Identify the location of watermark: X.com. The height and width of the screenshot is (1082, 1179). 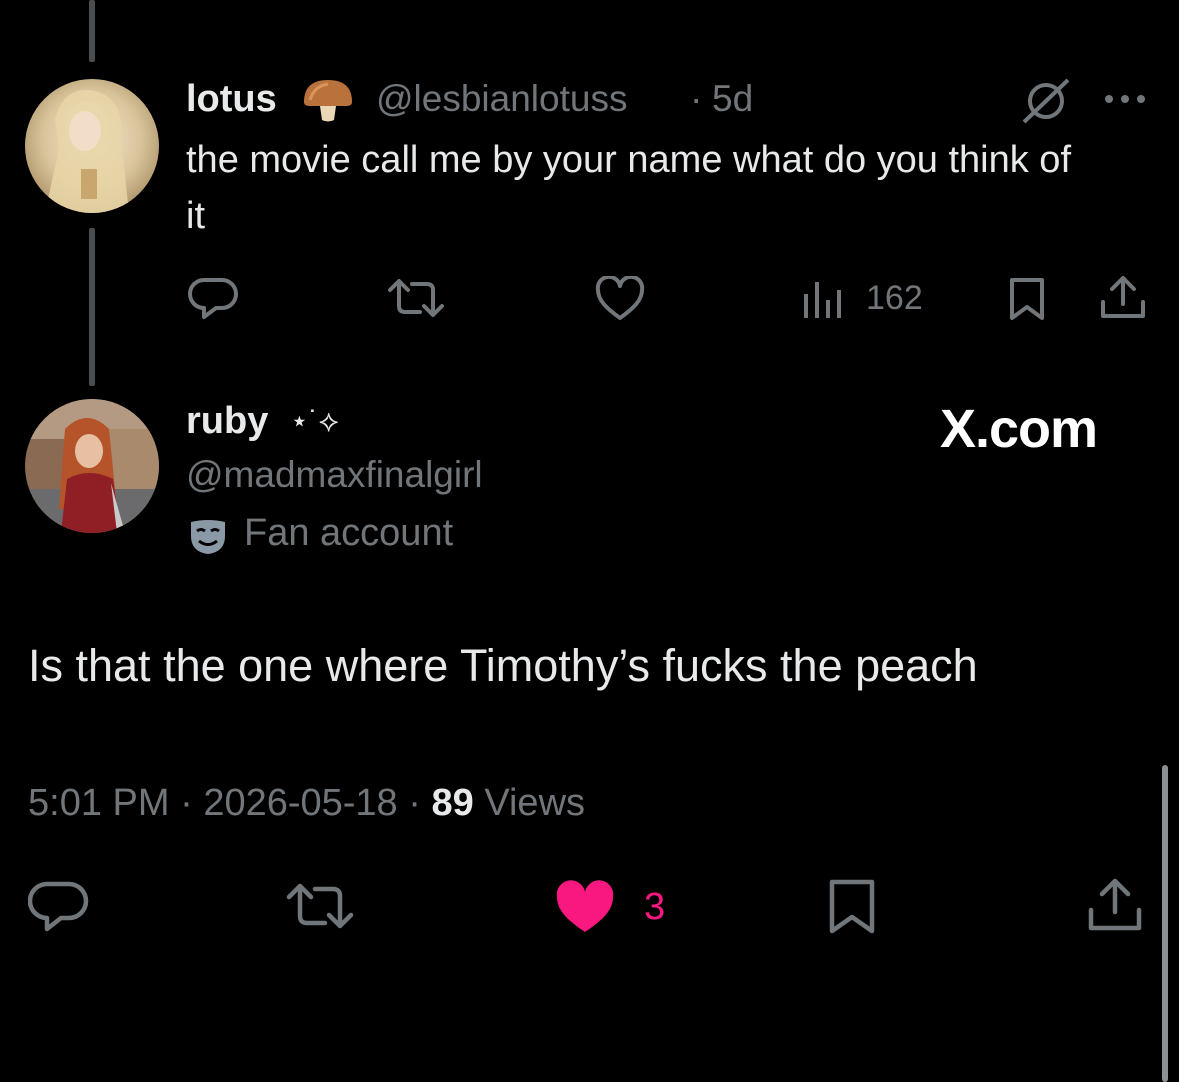
(1019, 429).